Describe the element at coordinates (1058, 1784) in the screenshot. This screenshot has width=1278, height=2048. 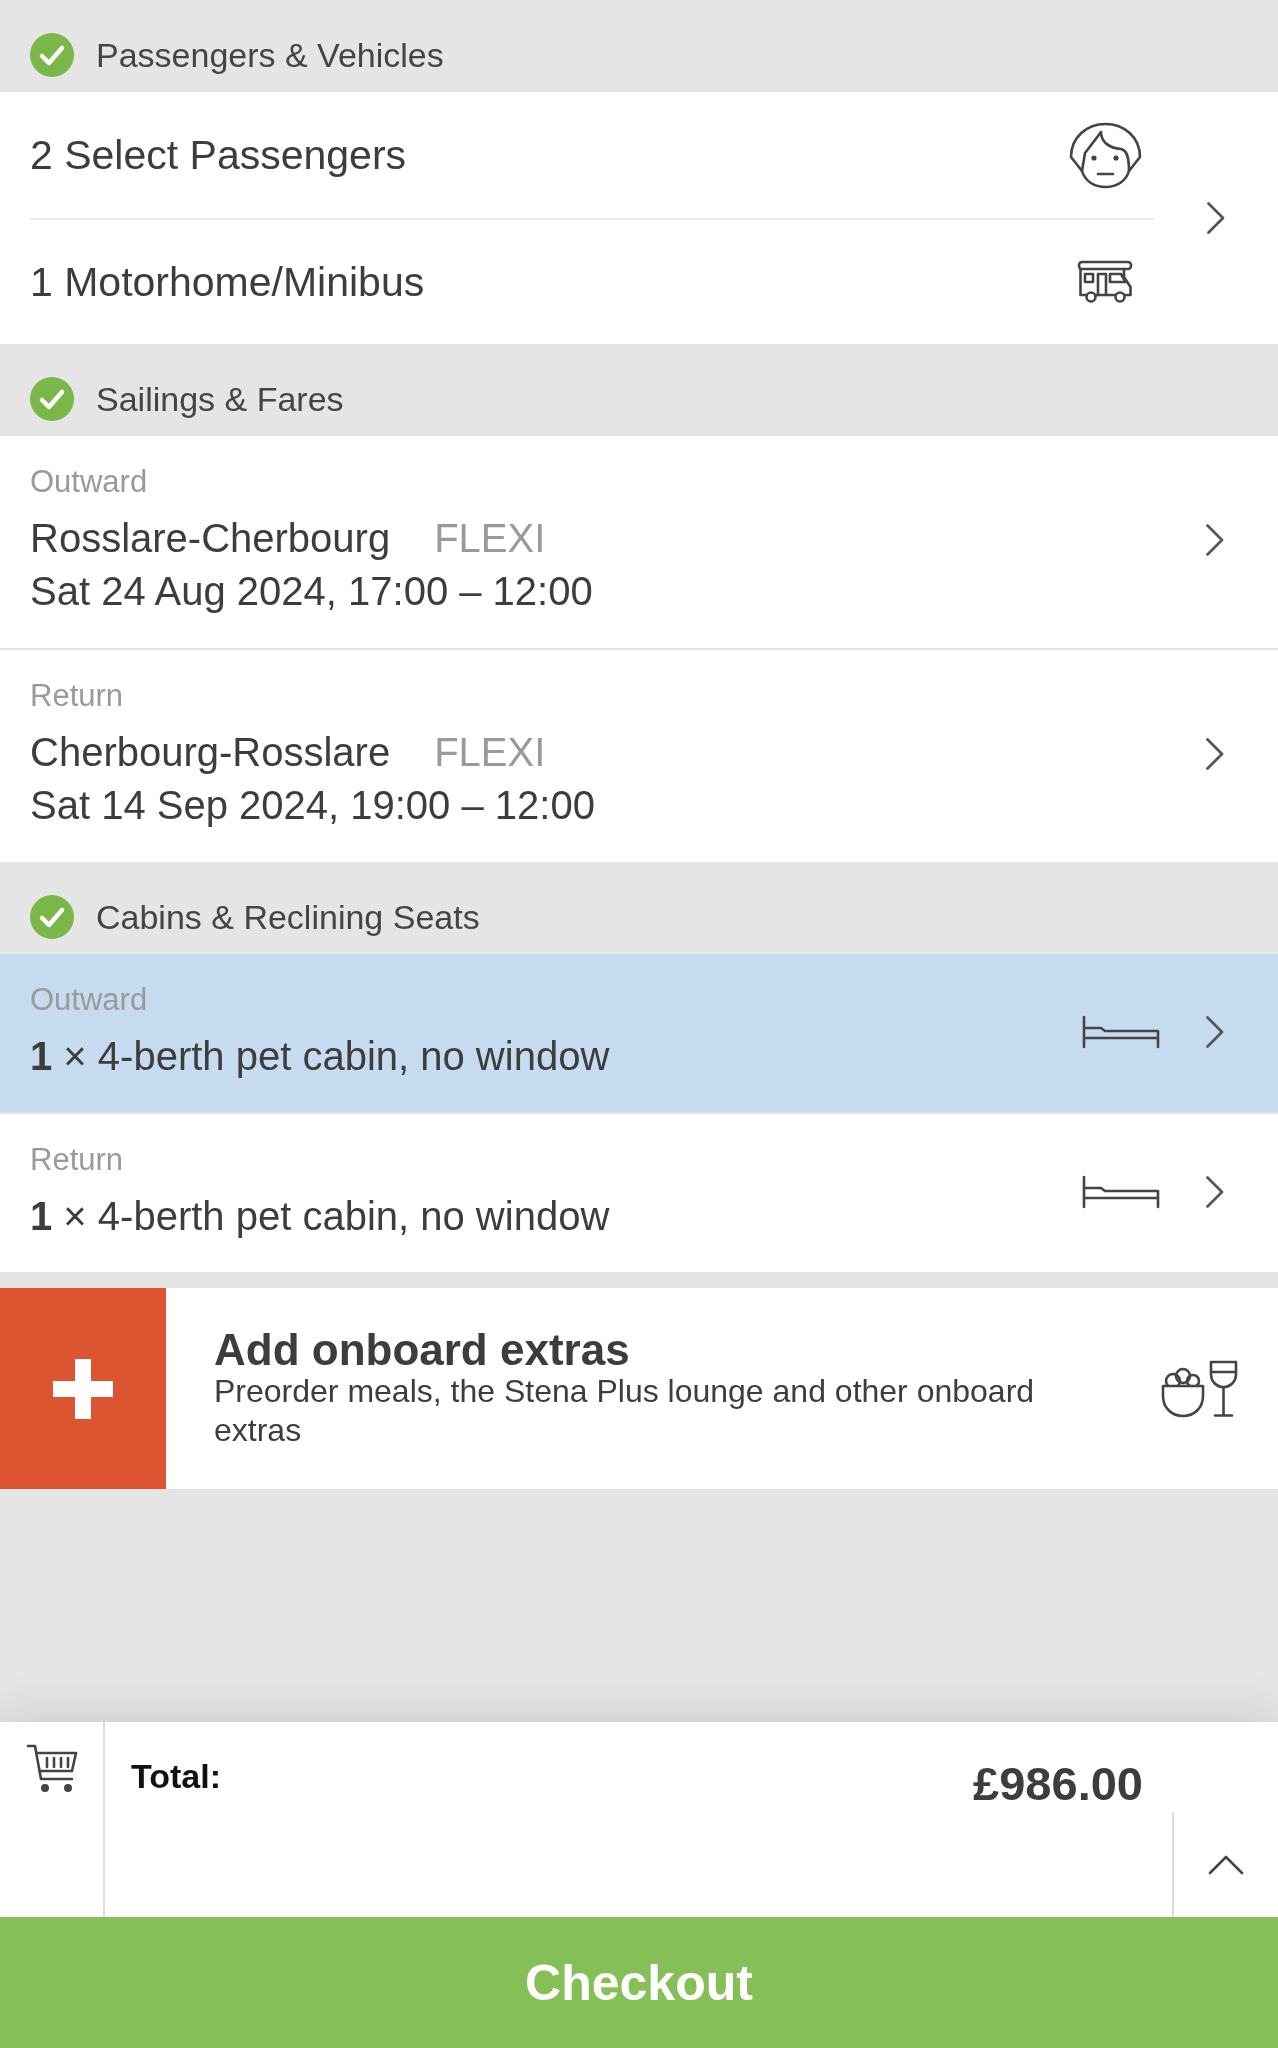
I see `total-amount: £986.00` at that location.